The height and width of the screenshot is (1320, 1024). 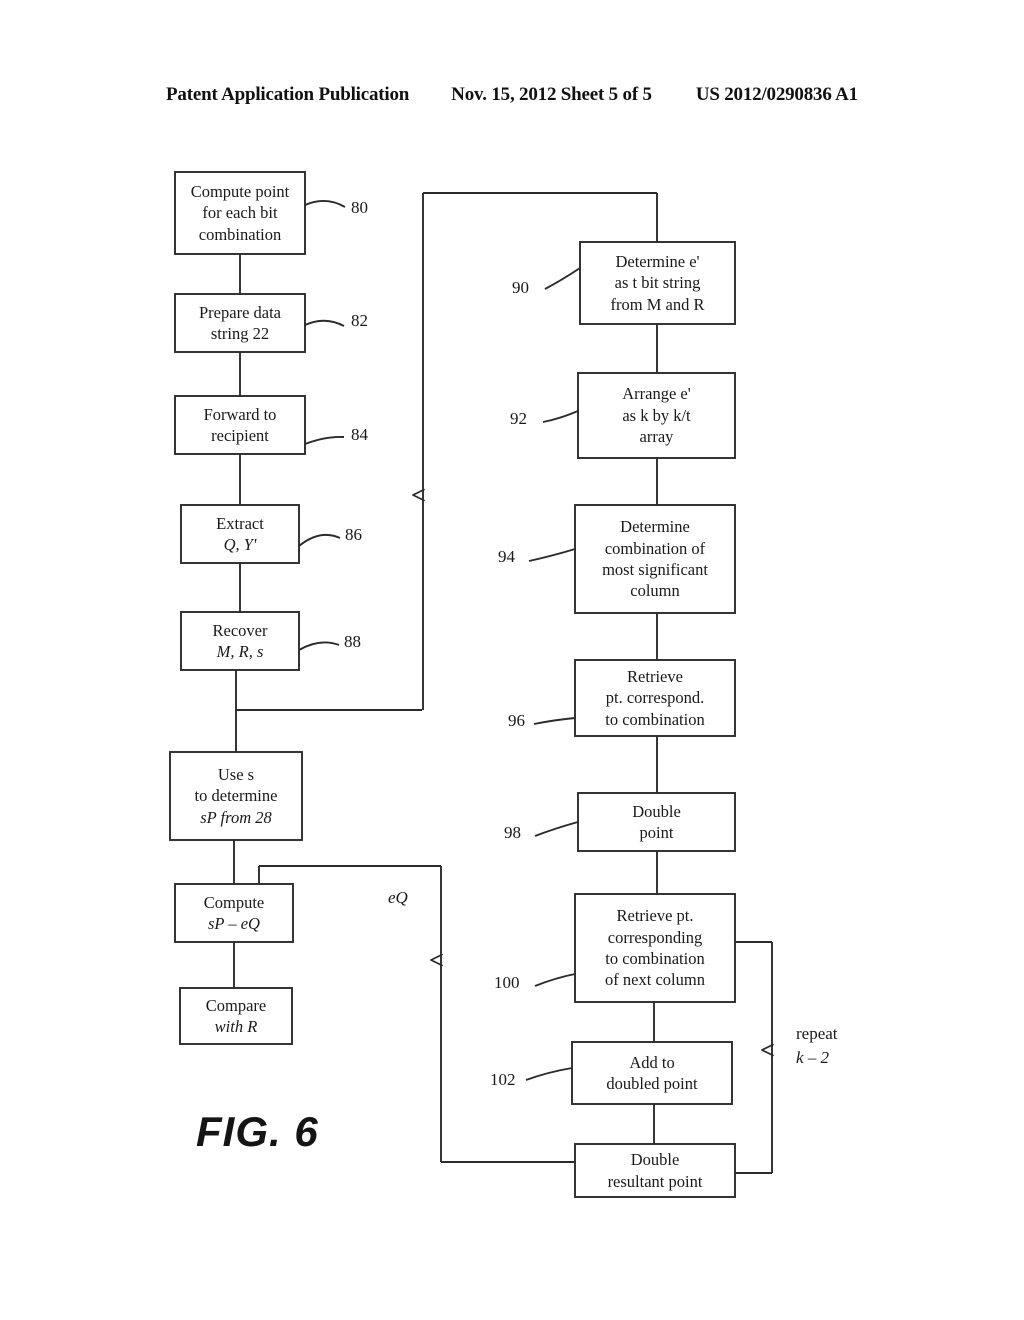 I want to click on box-use-s: Use s to determine sP from 28, so click(x=236, y=796).